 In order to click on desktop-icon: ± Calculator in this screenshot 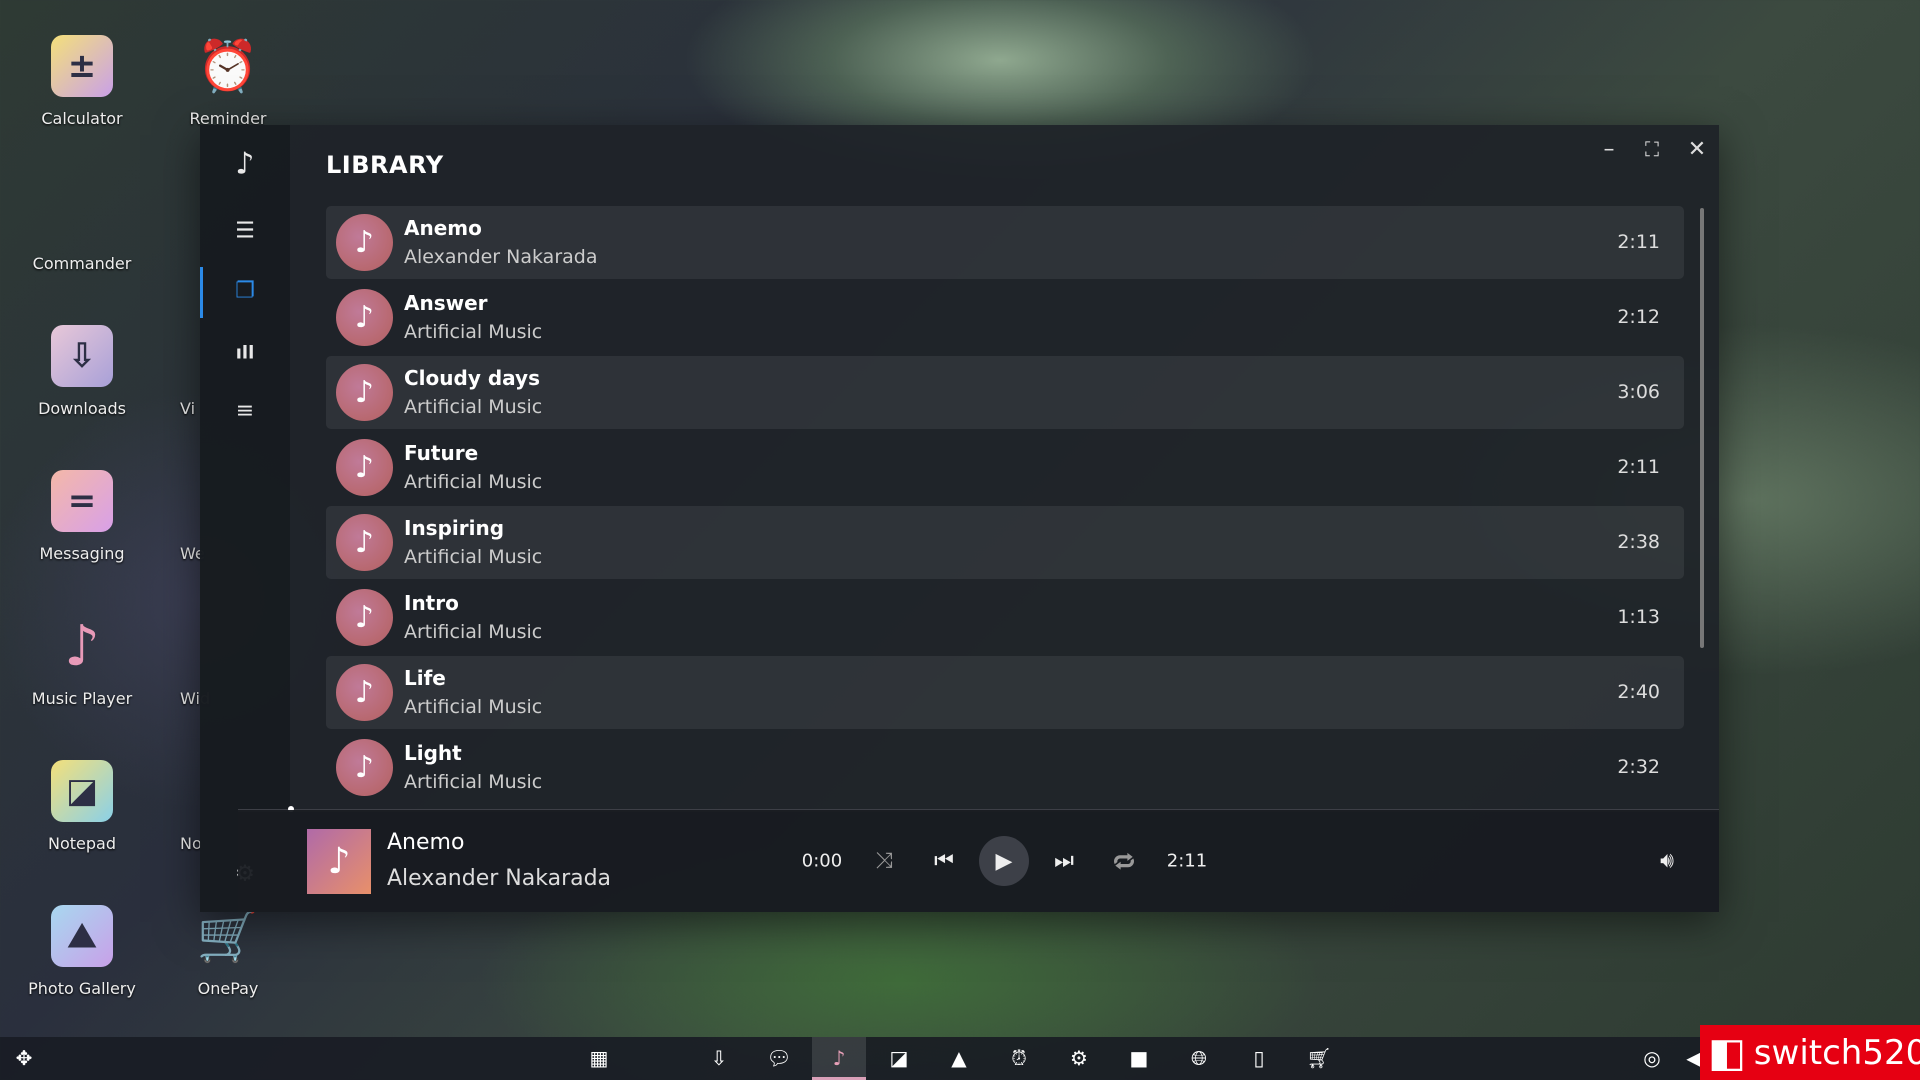, I will do `click(82, 81)`.